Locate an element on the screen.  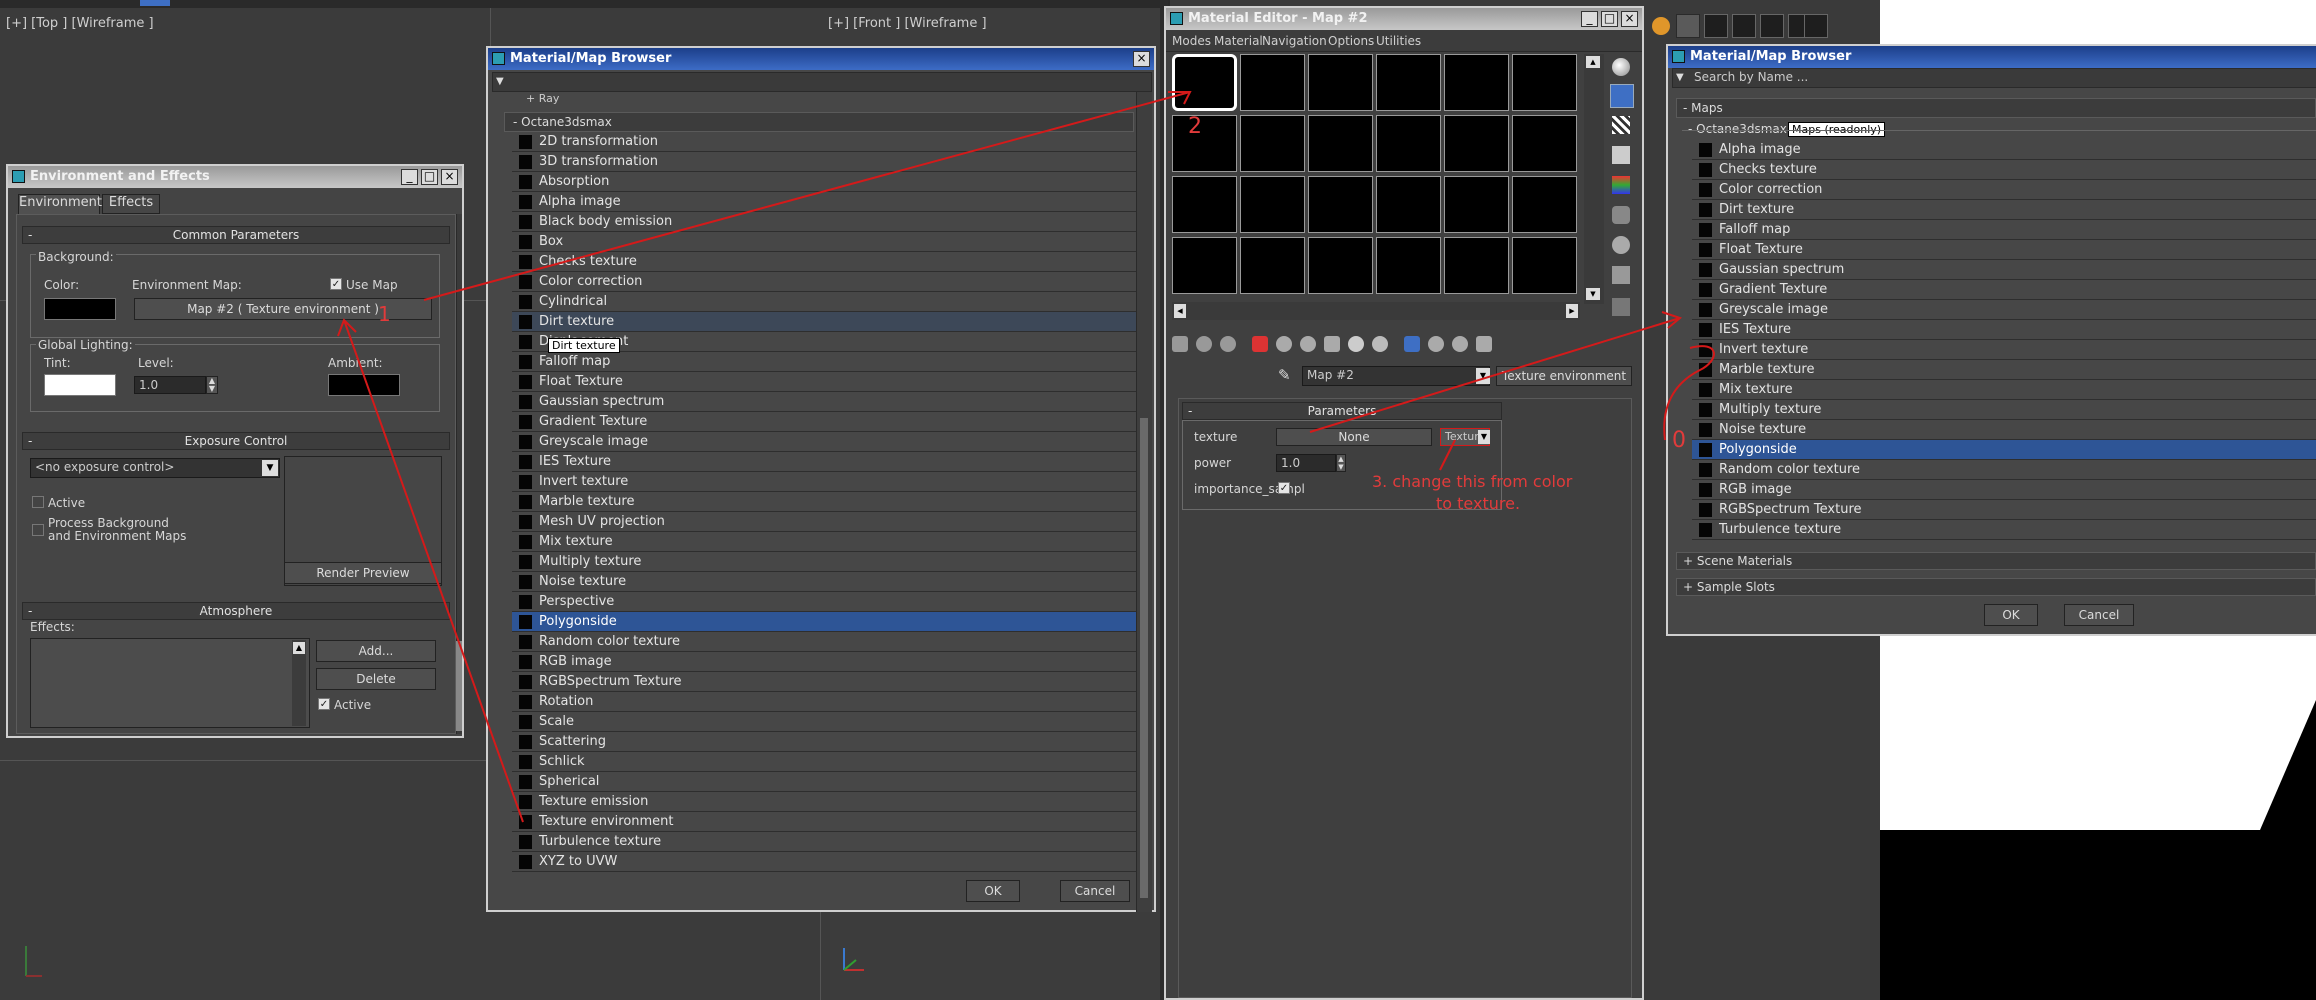
list-item: 2D transformation is located at coordinates (824, 142).